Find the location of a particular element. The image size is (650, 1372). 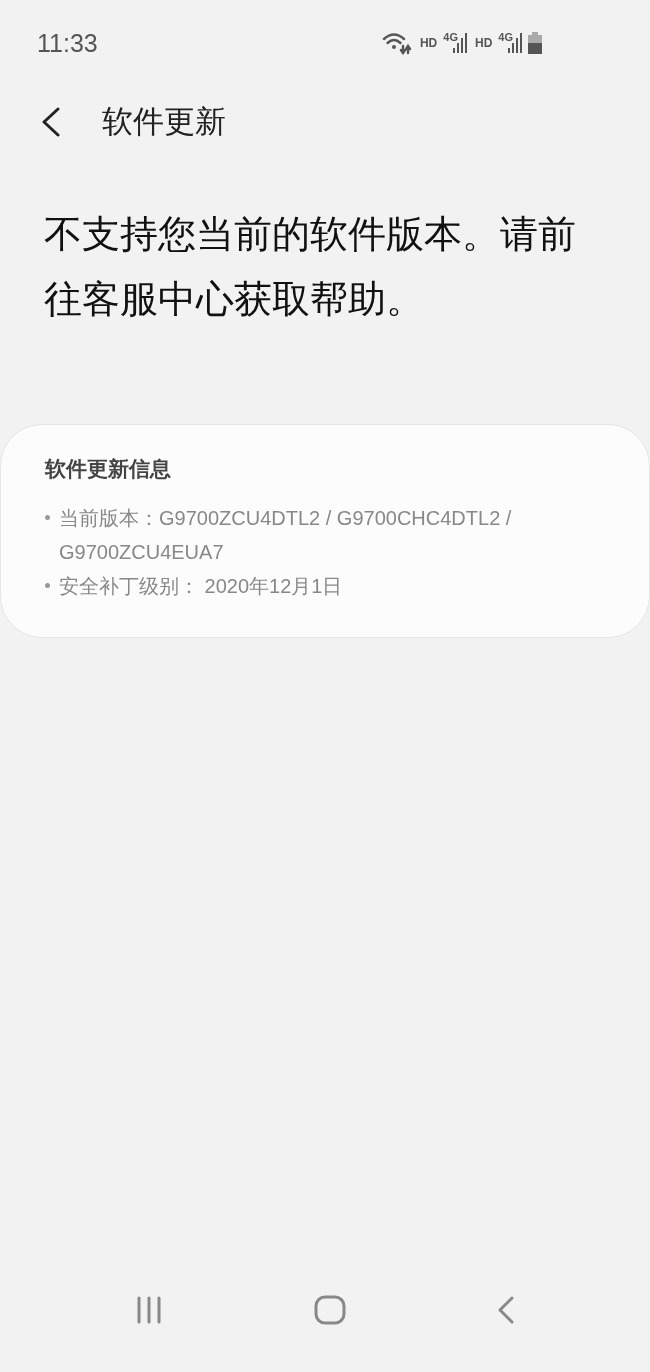

wifi-icon is located at coordinates (396, 43).